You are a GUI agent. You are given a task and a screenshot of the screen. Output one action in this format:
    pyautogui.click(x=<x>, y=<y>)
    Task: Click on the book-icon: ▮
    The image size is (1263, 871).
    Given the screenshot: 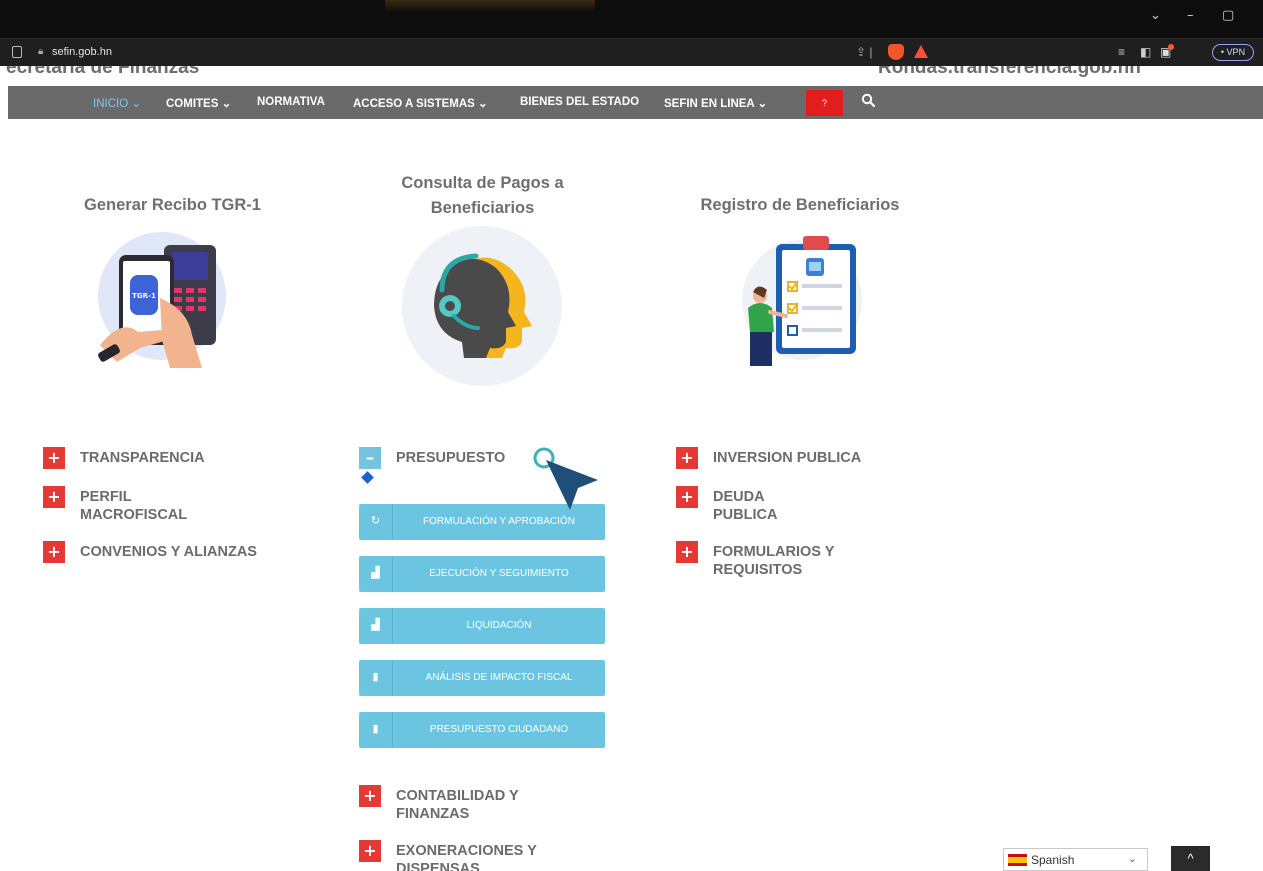 What is the action you would take?
    pyautogui.click(x=375, y=677)
    